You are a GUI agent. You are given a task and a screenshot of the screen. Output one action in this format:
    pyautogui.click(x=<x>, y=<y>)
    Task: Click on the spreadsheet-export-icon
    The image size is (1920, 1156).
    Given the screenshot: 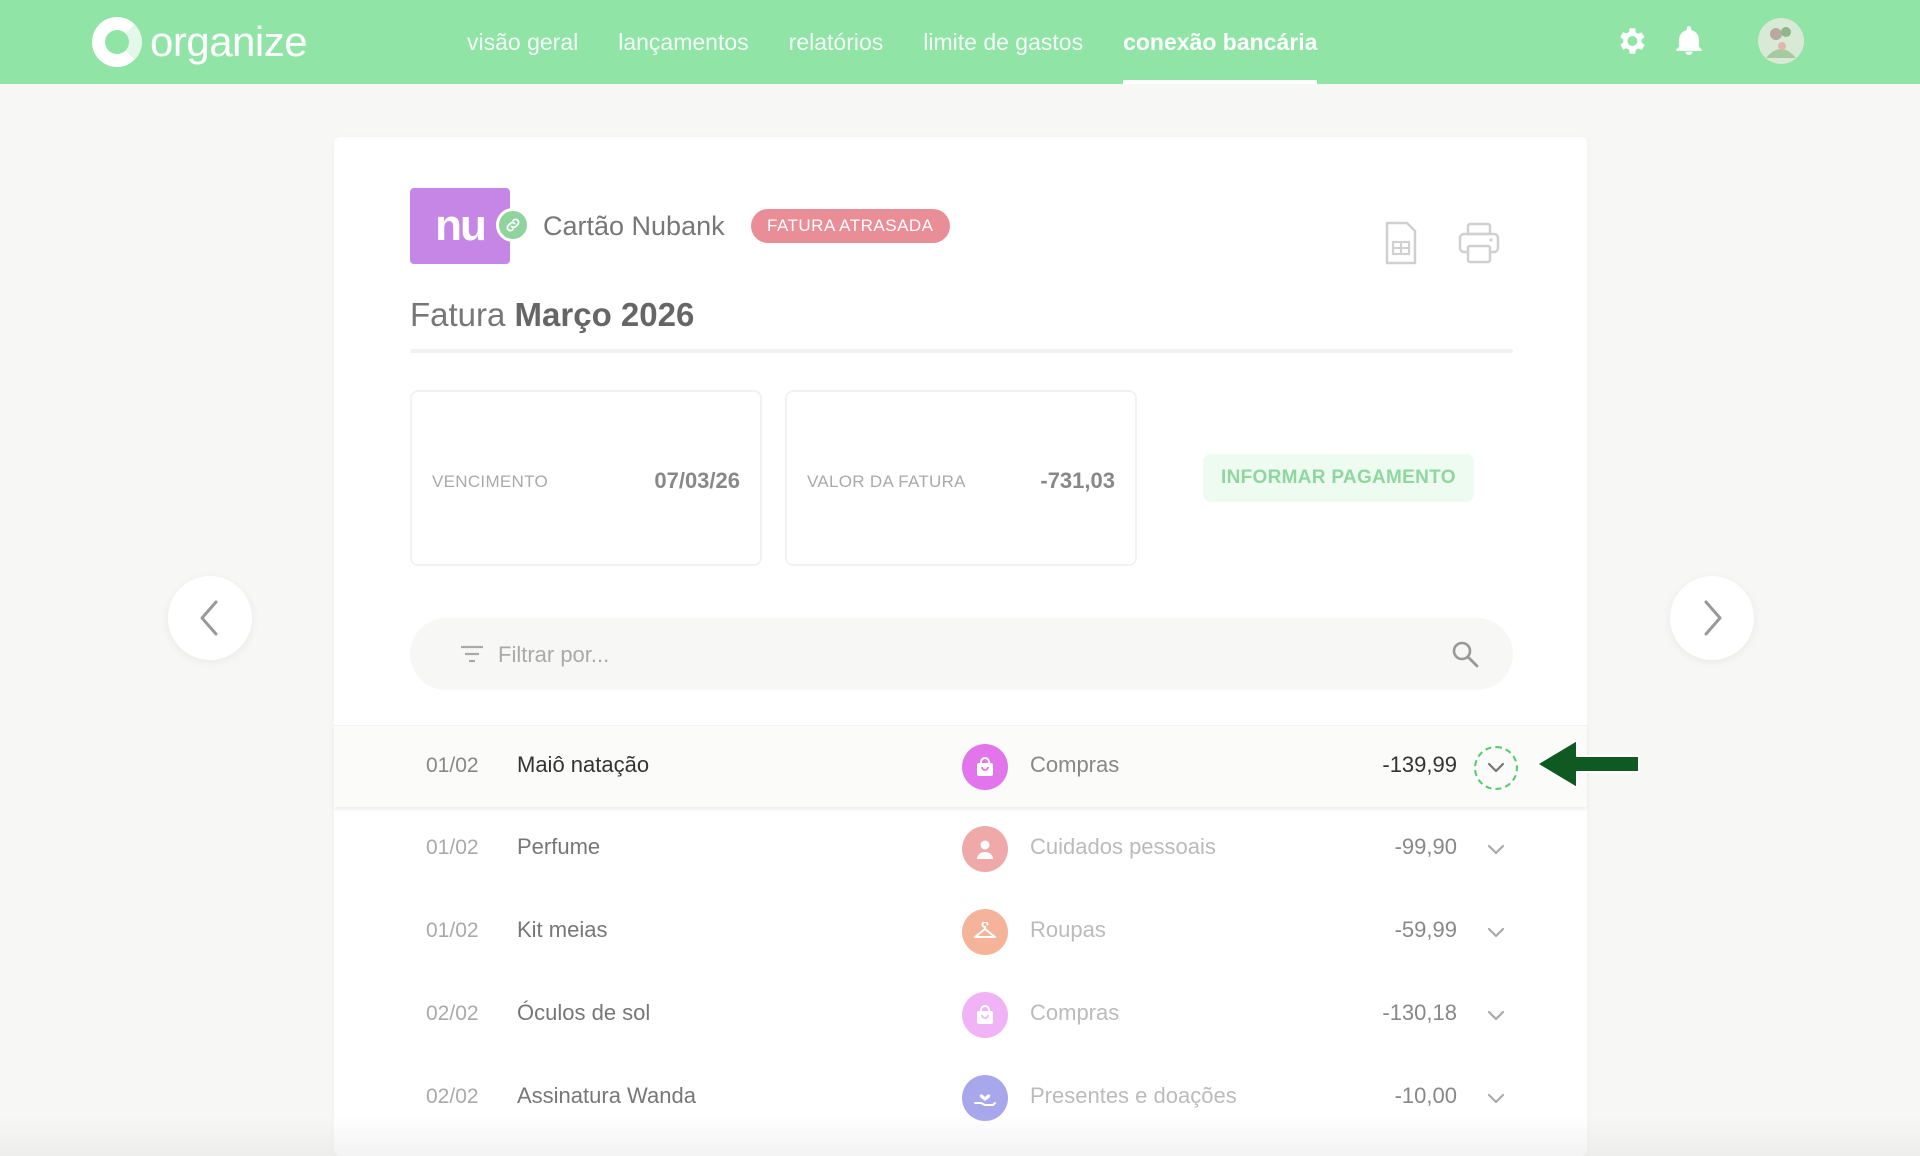 What is the action you would take?
    pyautogui.click(x=1401, y=243)
    